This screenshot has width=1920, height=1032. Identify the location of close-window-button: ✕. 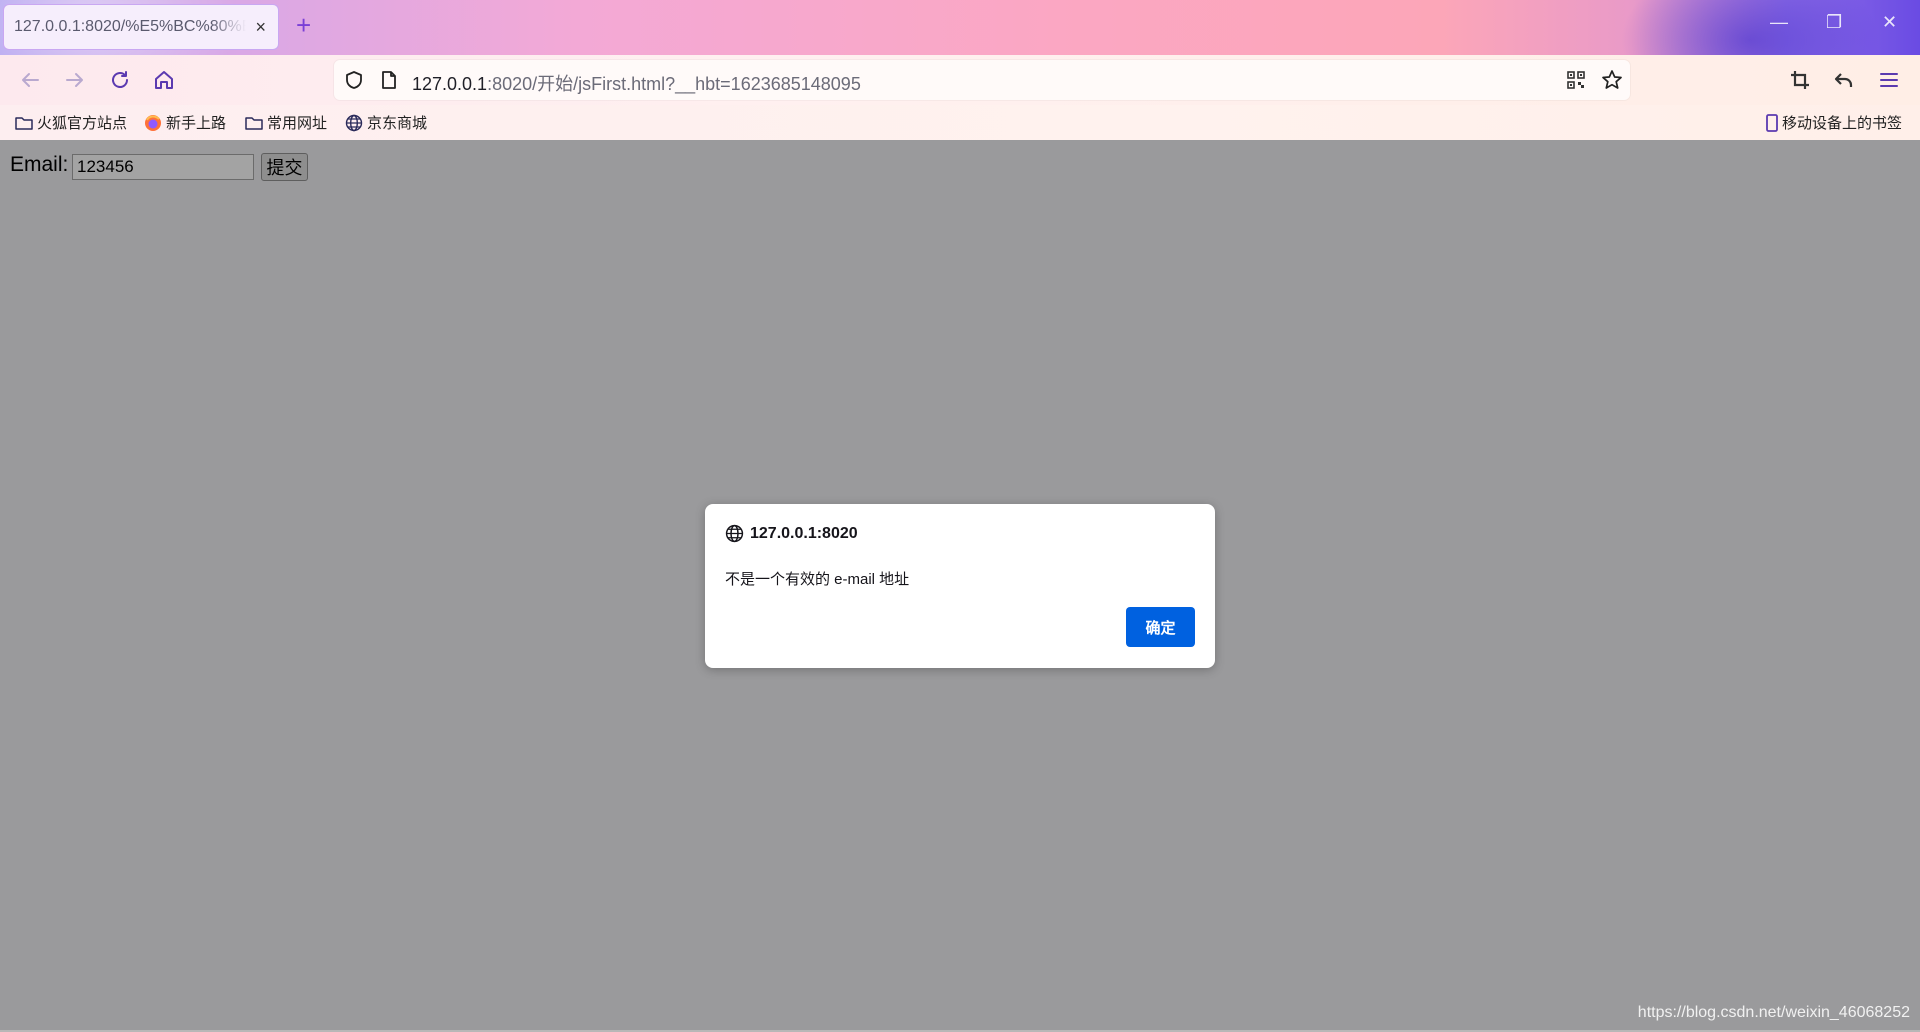
(1889, 22).